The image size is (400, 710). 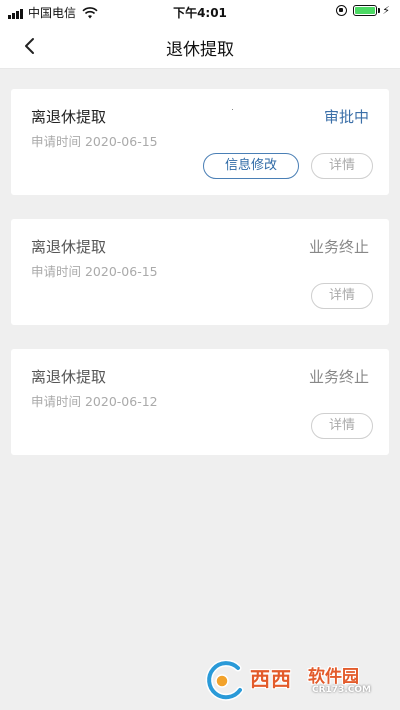 I want to click on watermark-url: CR173.COM, so click(x=341, y=690).